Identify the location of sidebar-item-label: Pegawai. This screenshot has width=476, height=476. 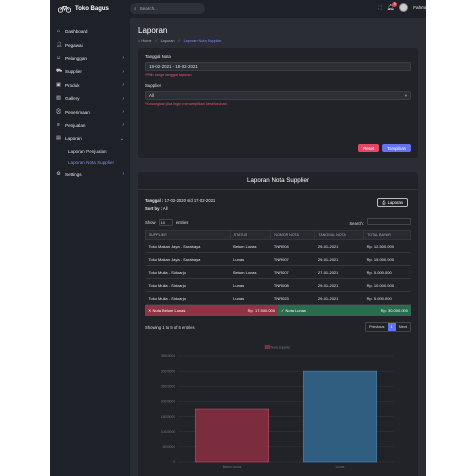
(74, 45).